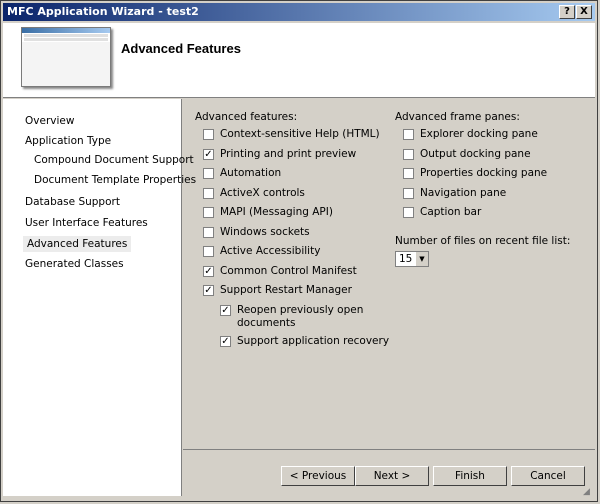  What do you see at coordinates (270, 251) in the screenshot?
I see `checkbox-label: Active Accessibility` at bounding box center [270, 251].